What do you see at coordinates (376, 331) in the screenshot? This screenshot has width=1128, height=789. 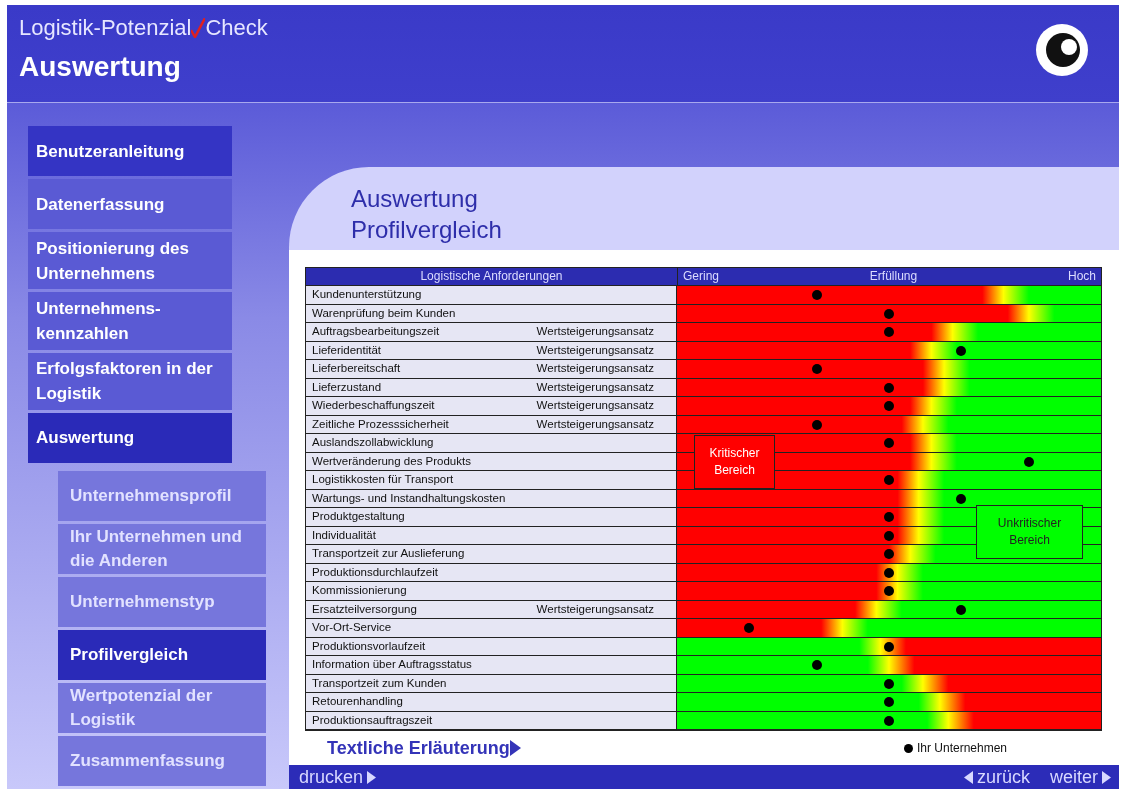 I see `requirement-name: Auftragsbearbeitungszeit` at bounding box center [376, 331].